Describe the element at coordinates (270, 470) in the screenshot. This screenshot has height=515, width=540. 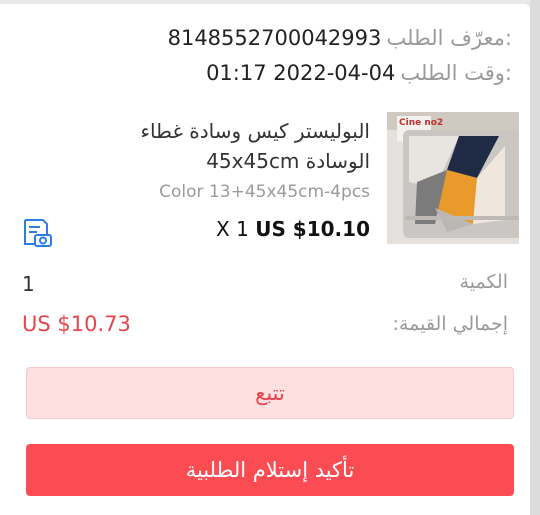
I see `confirm-receipt-button: تأكيد إستلام الطلبية` at that location.